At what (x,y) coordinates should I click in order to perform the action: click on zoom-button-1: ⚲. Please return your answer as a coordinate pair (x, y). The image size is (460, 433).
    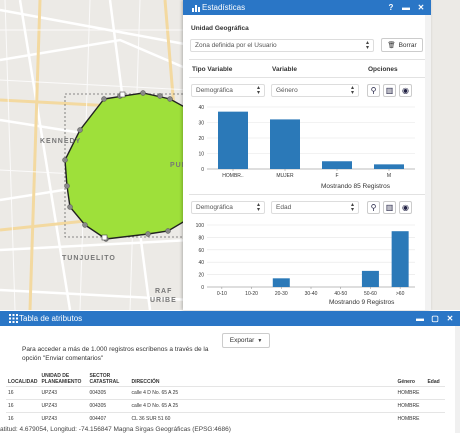
    Looking at the image, I should click on (373, 90).